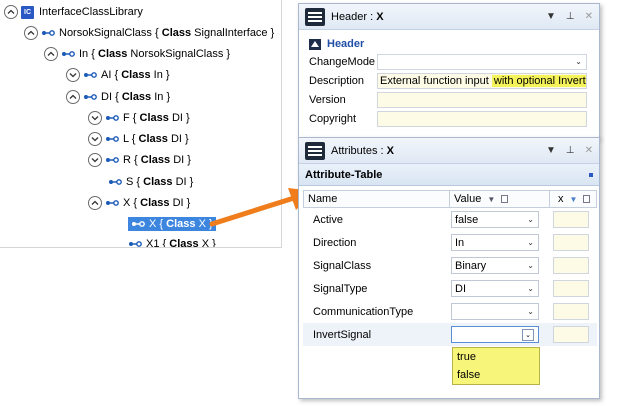  Describe the element at coordinates (118, 75) in the screenshot. I see `tree-node: AI { Class In }` at that location.